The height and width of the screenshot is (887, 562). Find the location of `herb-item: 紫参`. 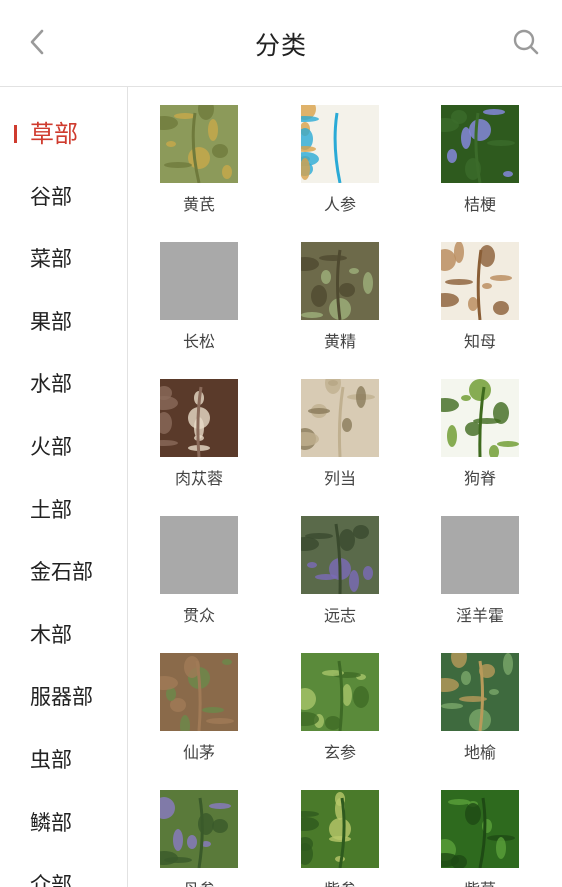

herb-item: 紫参 is located at coordinates (340, 838).